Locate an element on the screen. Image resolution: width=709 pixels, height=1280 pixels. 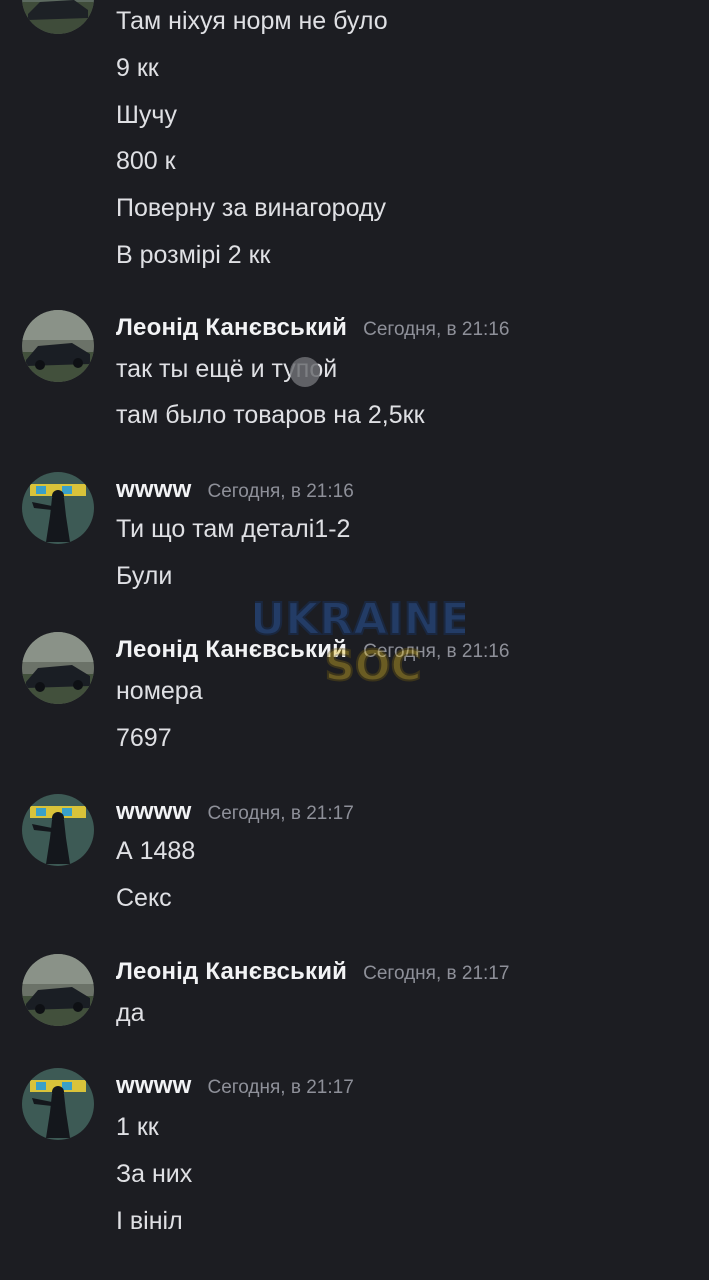
message-text: За них is located at coordinates (154, 1174).